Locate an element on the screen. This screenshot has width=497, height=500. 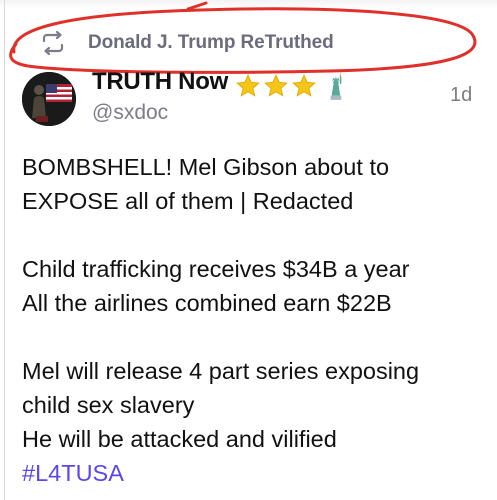
post-timestamp: 1d is located at coordinates (461, 95).